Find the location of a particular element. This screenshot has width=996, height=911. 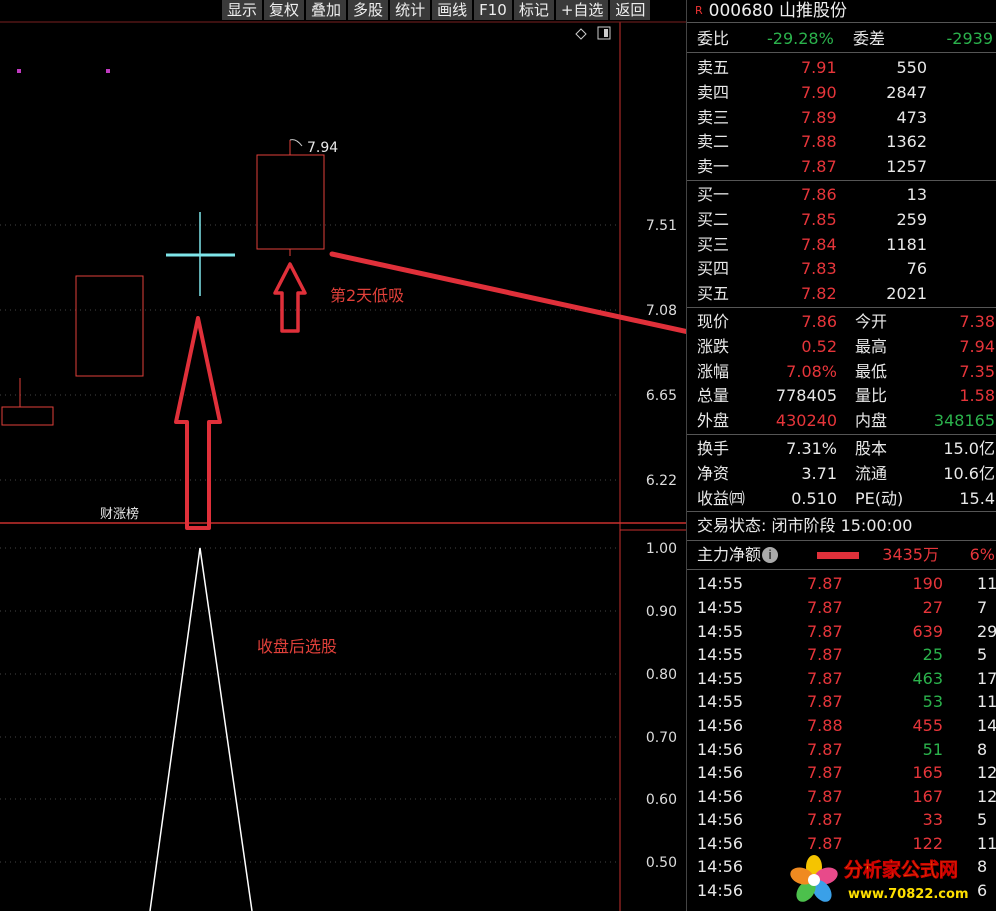

indicator-line is located at coordinates (201, 729).